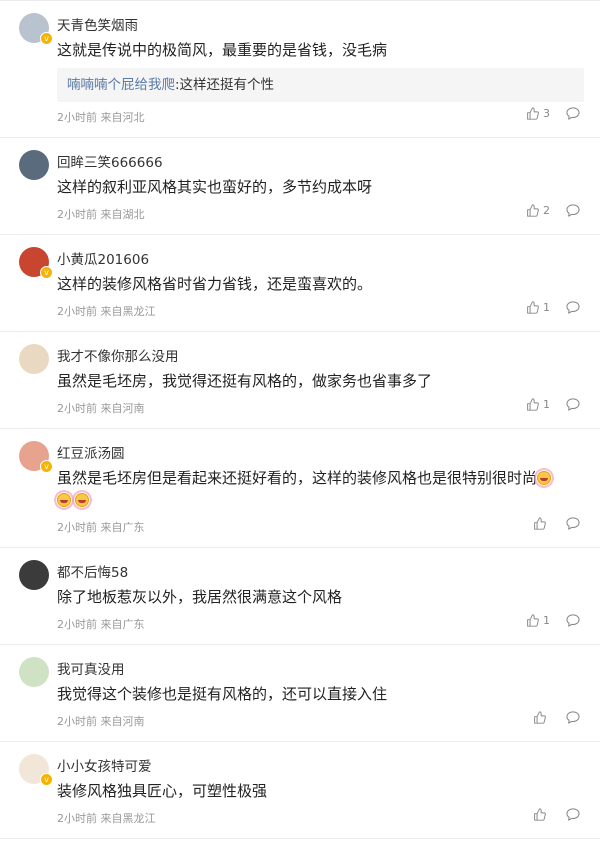 The width and height of the screenshot is (600, 841). What do you see at coordinates (215, 187) in the screenshot?
I see `comment-text-content: 这样的叙利亚风格其实也蛮好的，多节约成本呀` at bounding box center [215, 187].